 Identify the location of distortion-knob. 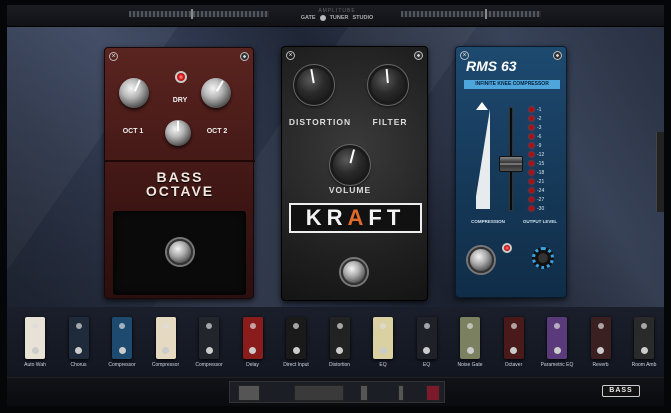
(314, 85).